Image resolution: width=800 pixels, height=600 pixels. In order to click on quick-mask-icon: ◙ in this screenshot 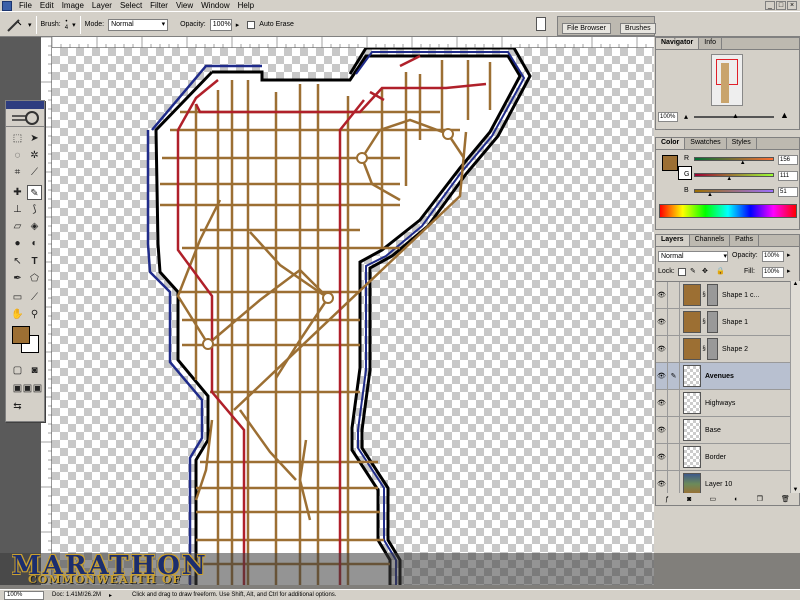, I will do `click(34, 370)`.